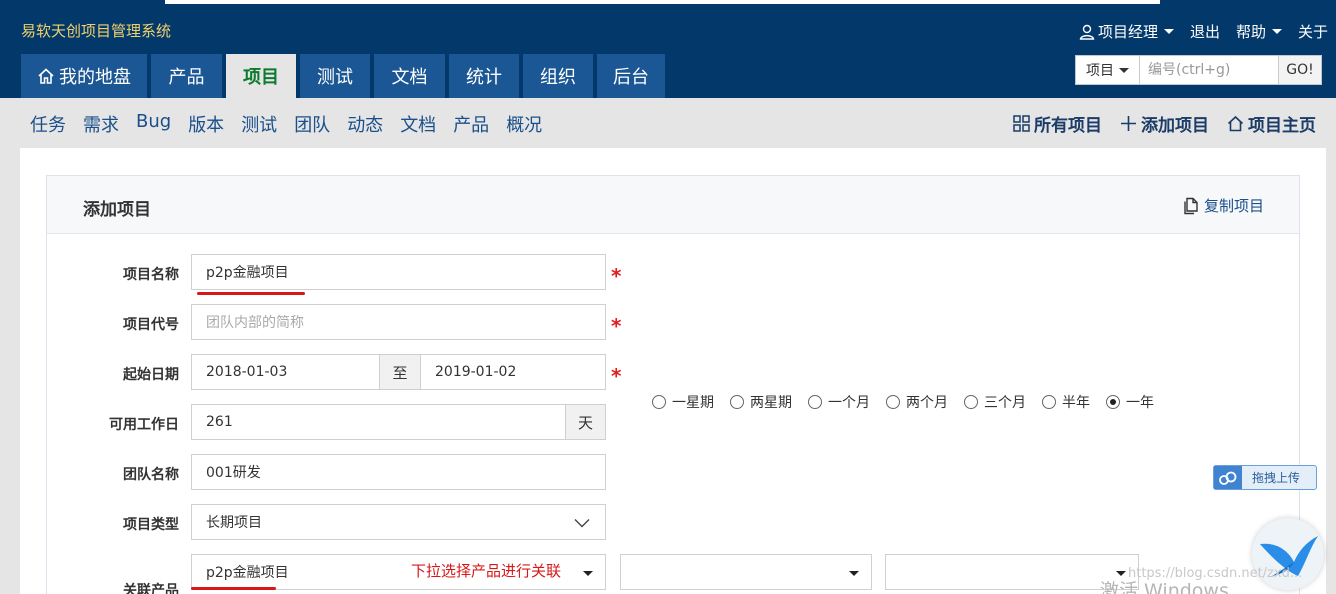 This screenshot has height=594, width=1336. I want to click on linked-products-label: 关联产品, so click(151, 588).